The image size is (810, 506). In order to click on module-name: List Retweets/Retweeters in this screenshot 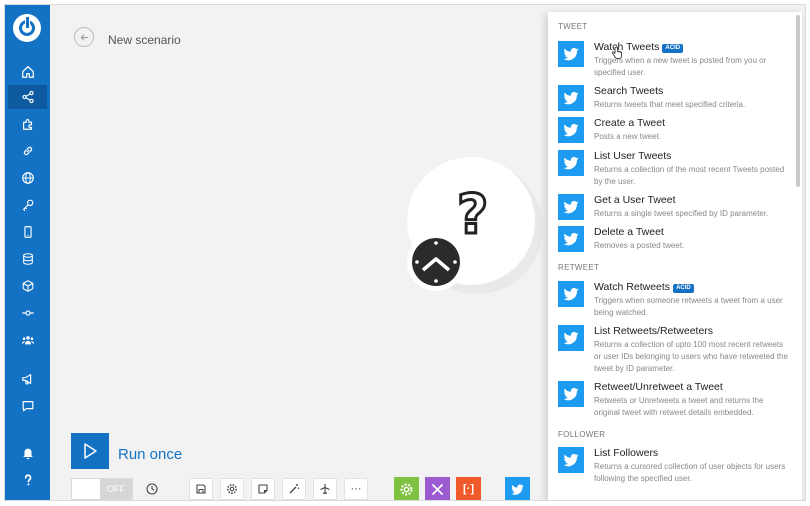, I will do `click(654, 331)`.